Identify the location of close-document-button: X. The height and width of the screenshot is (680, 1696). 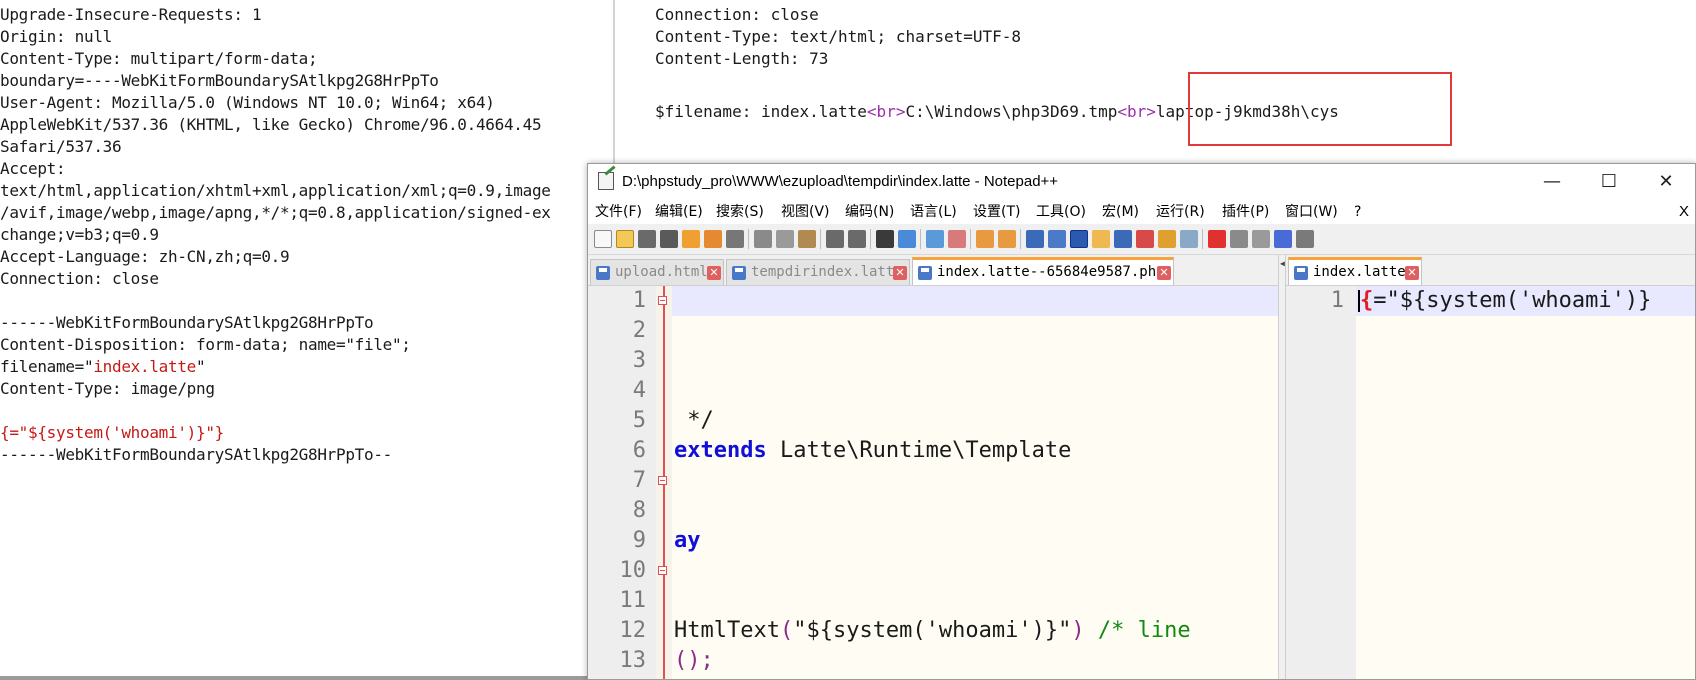
(1684, 212).